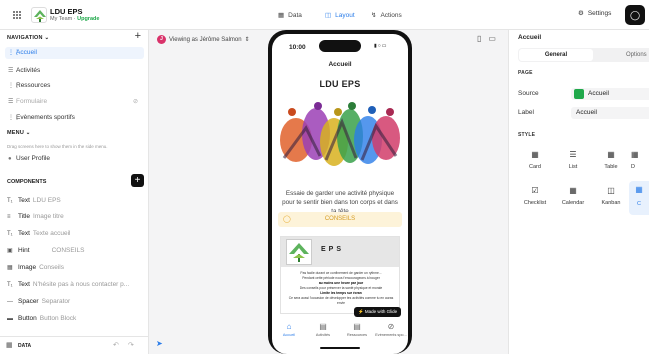 Image resolution: width=649 pixels, height=354 pixels. Describe the element at coordinates (611, 160) in the screenshot. I see `style-table: ▦ Table` at that location.